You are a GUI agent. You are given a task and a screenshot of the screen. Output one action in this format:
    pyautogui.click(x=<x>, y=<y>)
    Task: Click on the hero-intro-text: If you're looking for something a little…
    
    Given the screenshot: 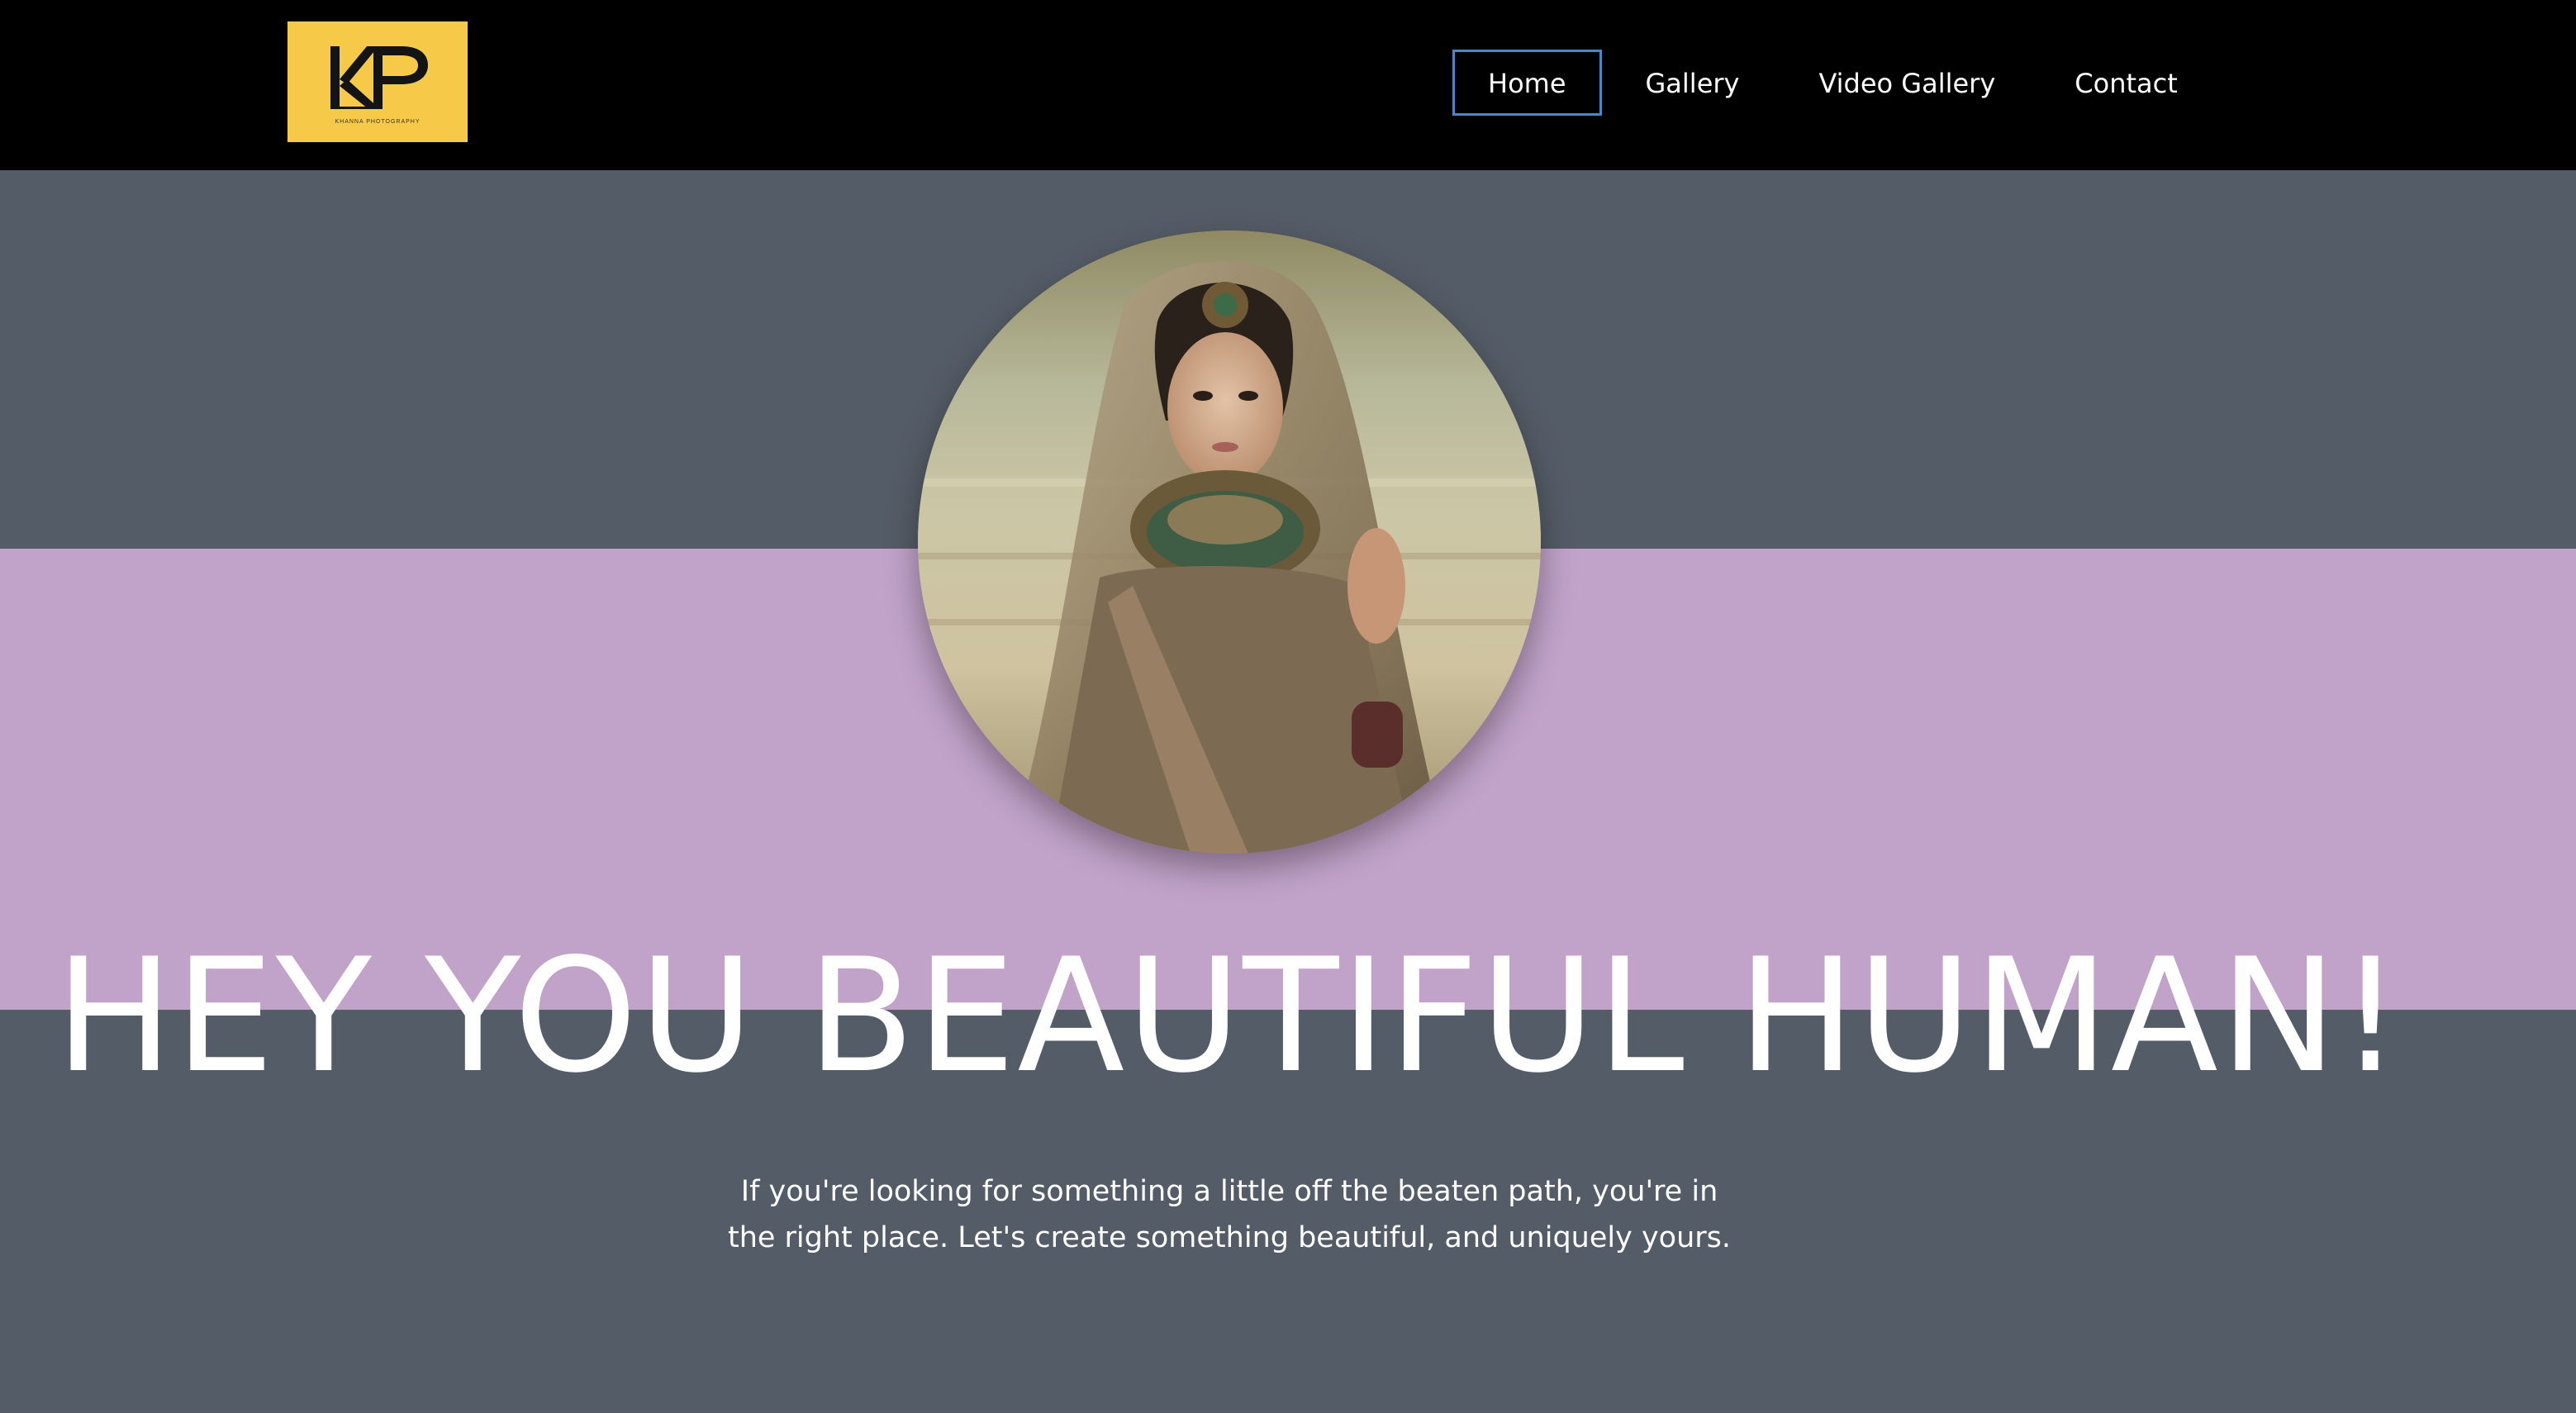 What is the action you would take?
    pyautogui.click(x=1229, y=1214)
    